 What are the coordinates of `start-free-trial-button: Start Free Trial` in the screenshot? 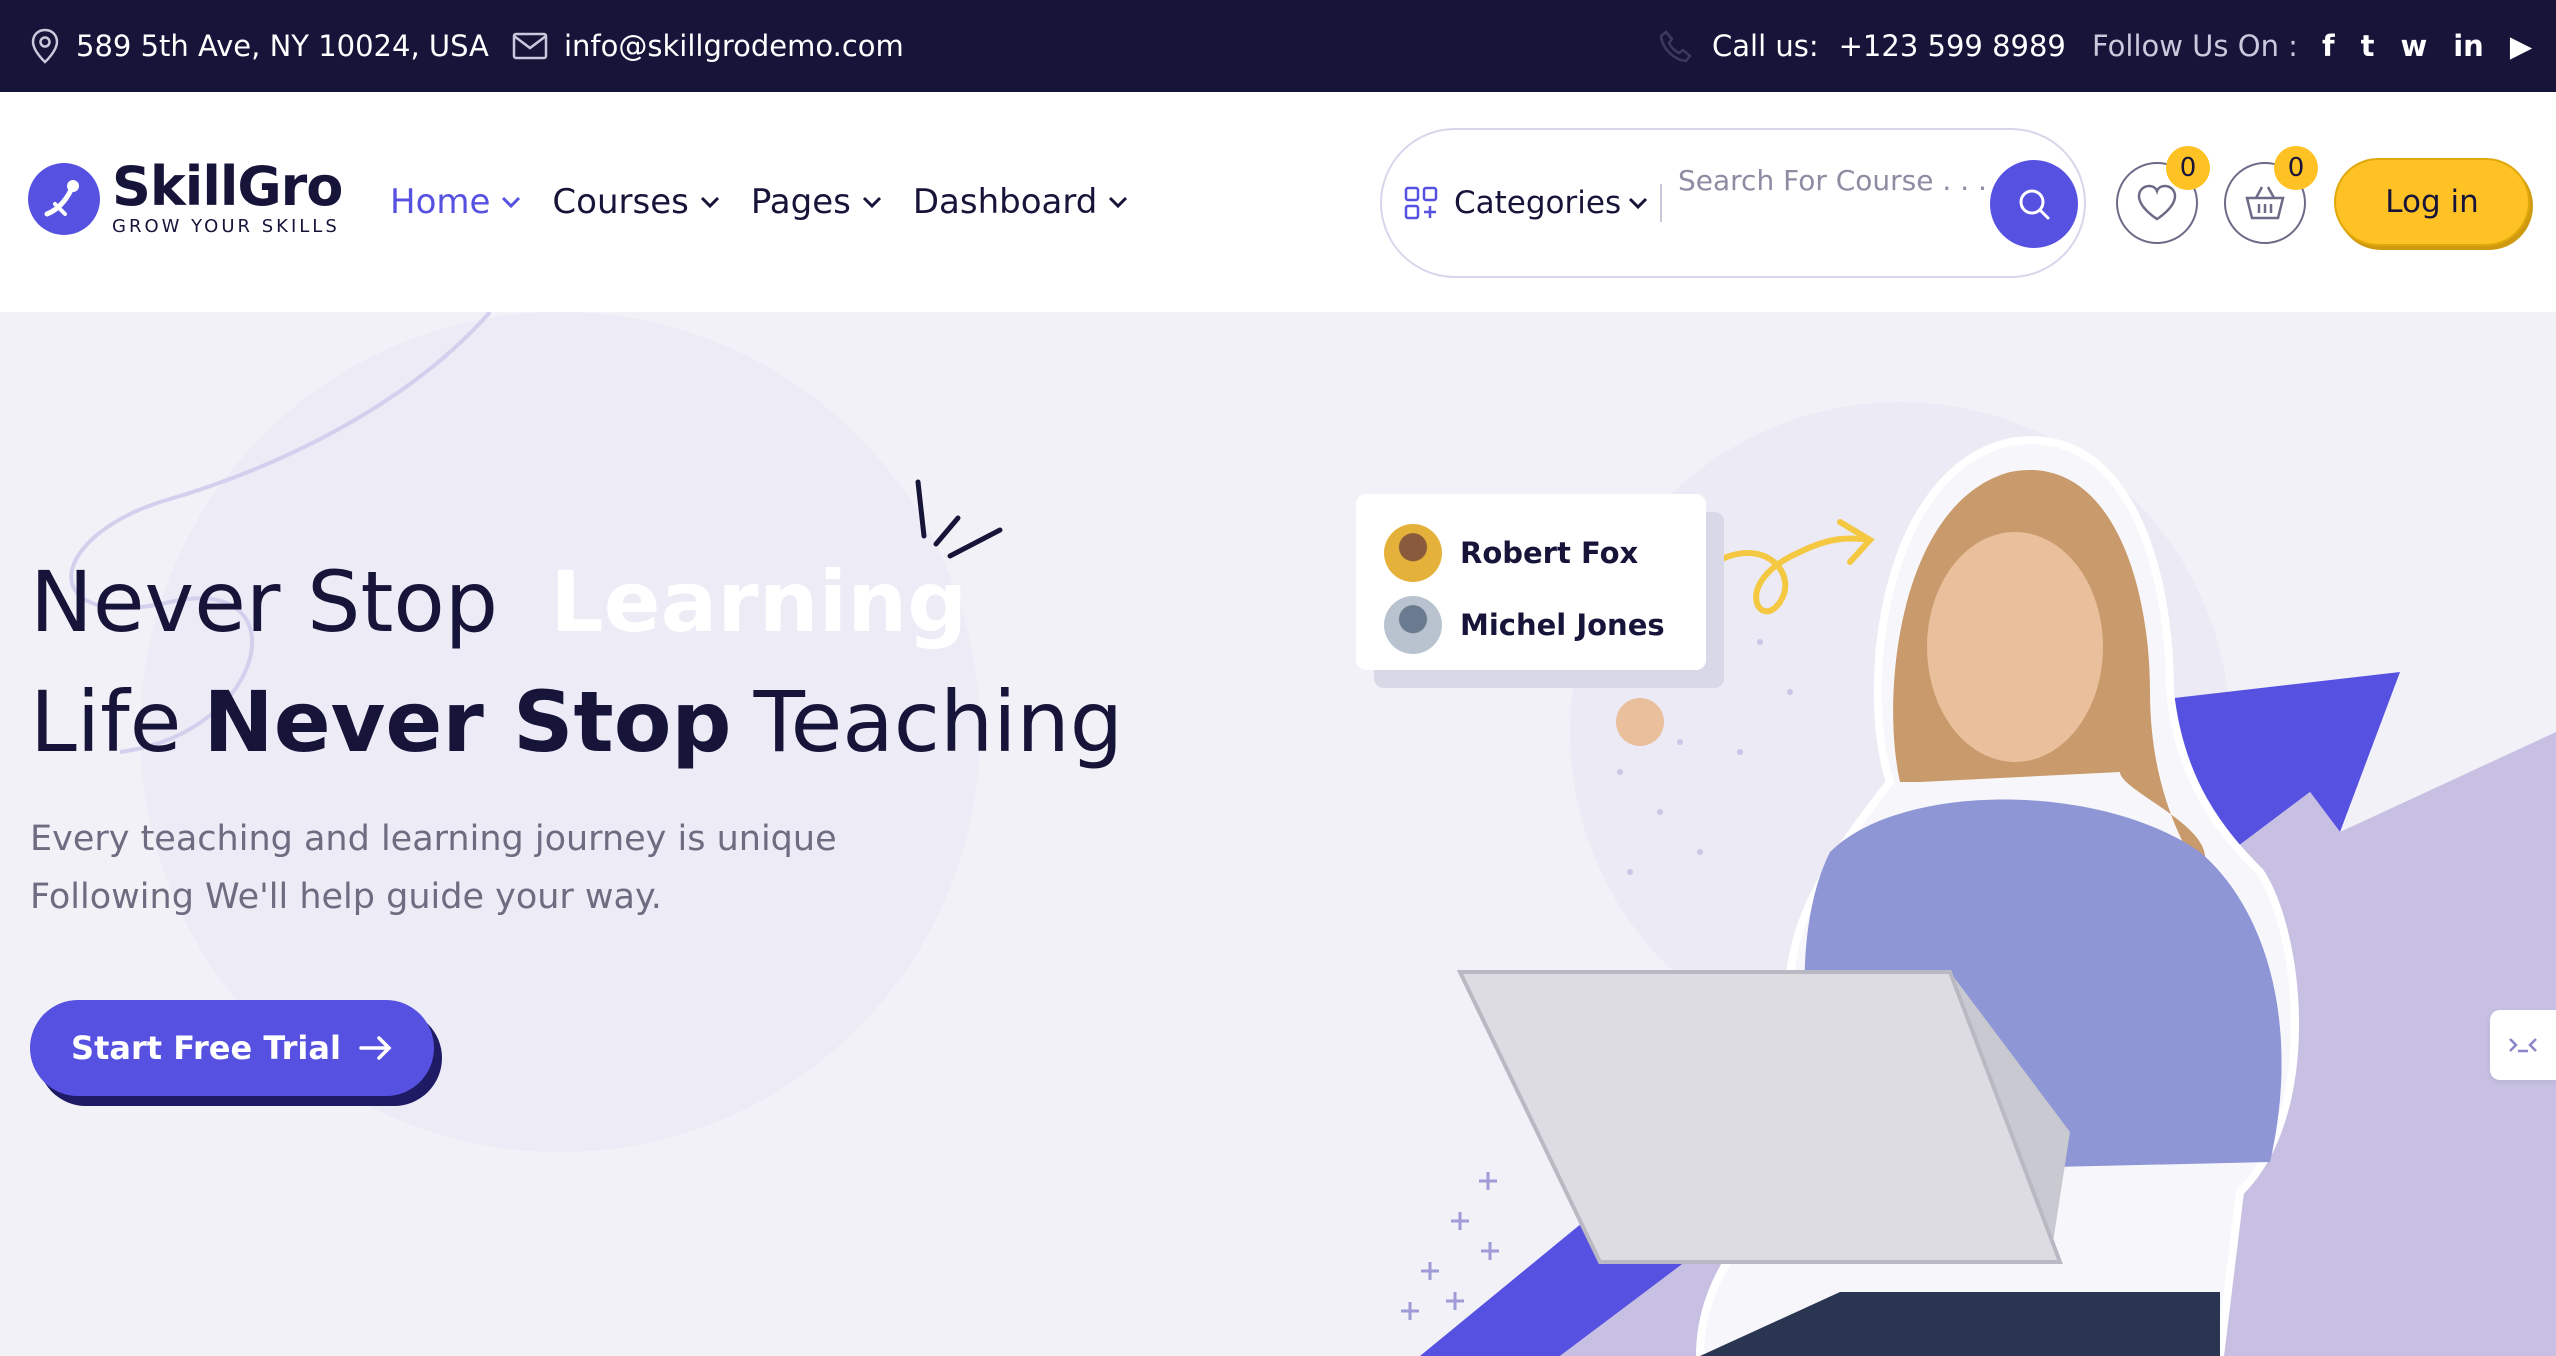 It's located at (232, 1048).